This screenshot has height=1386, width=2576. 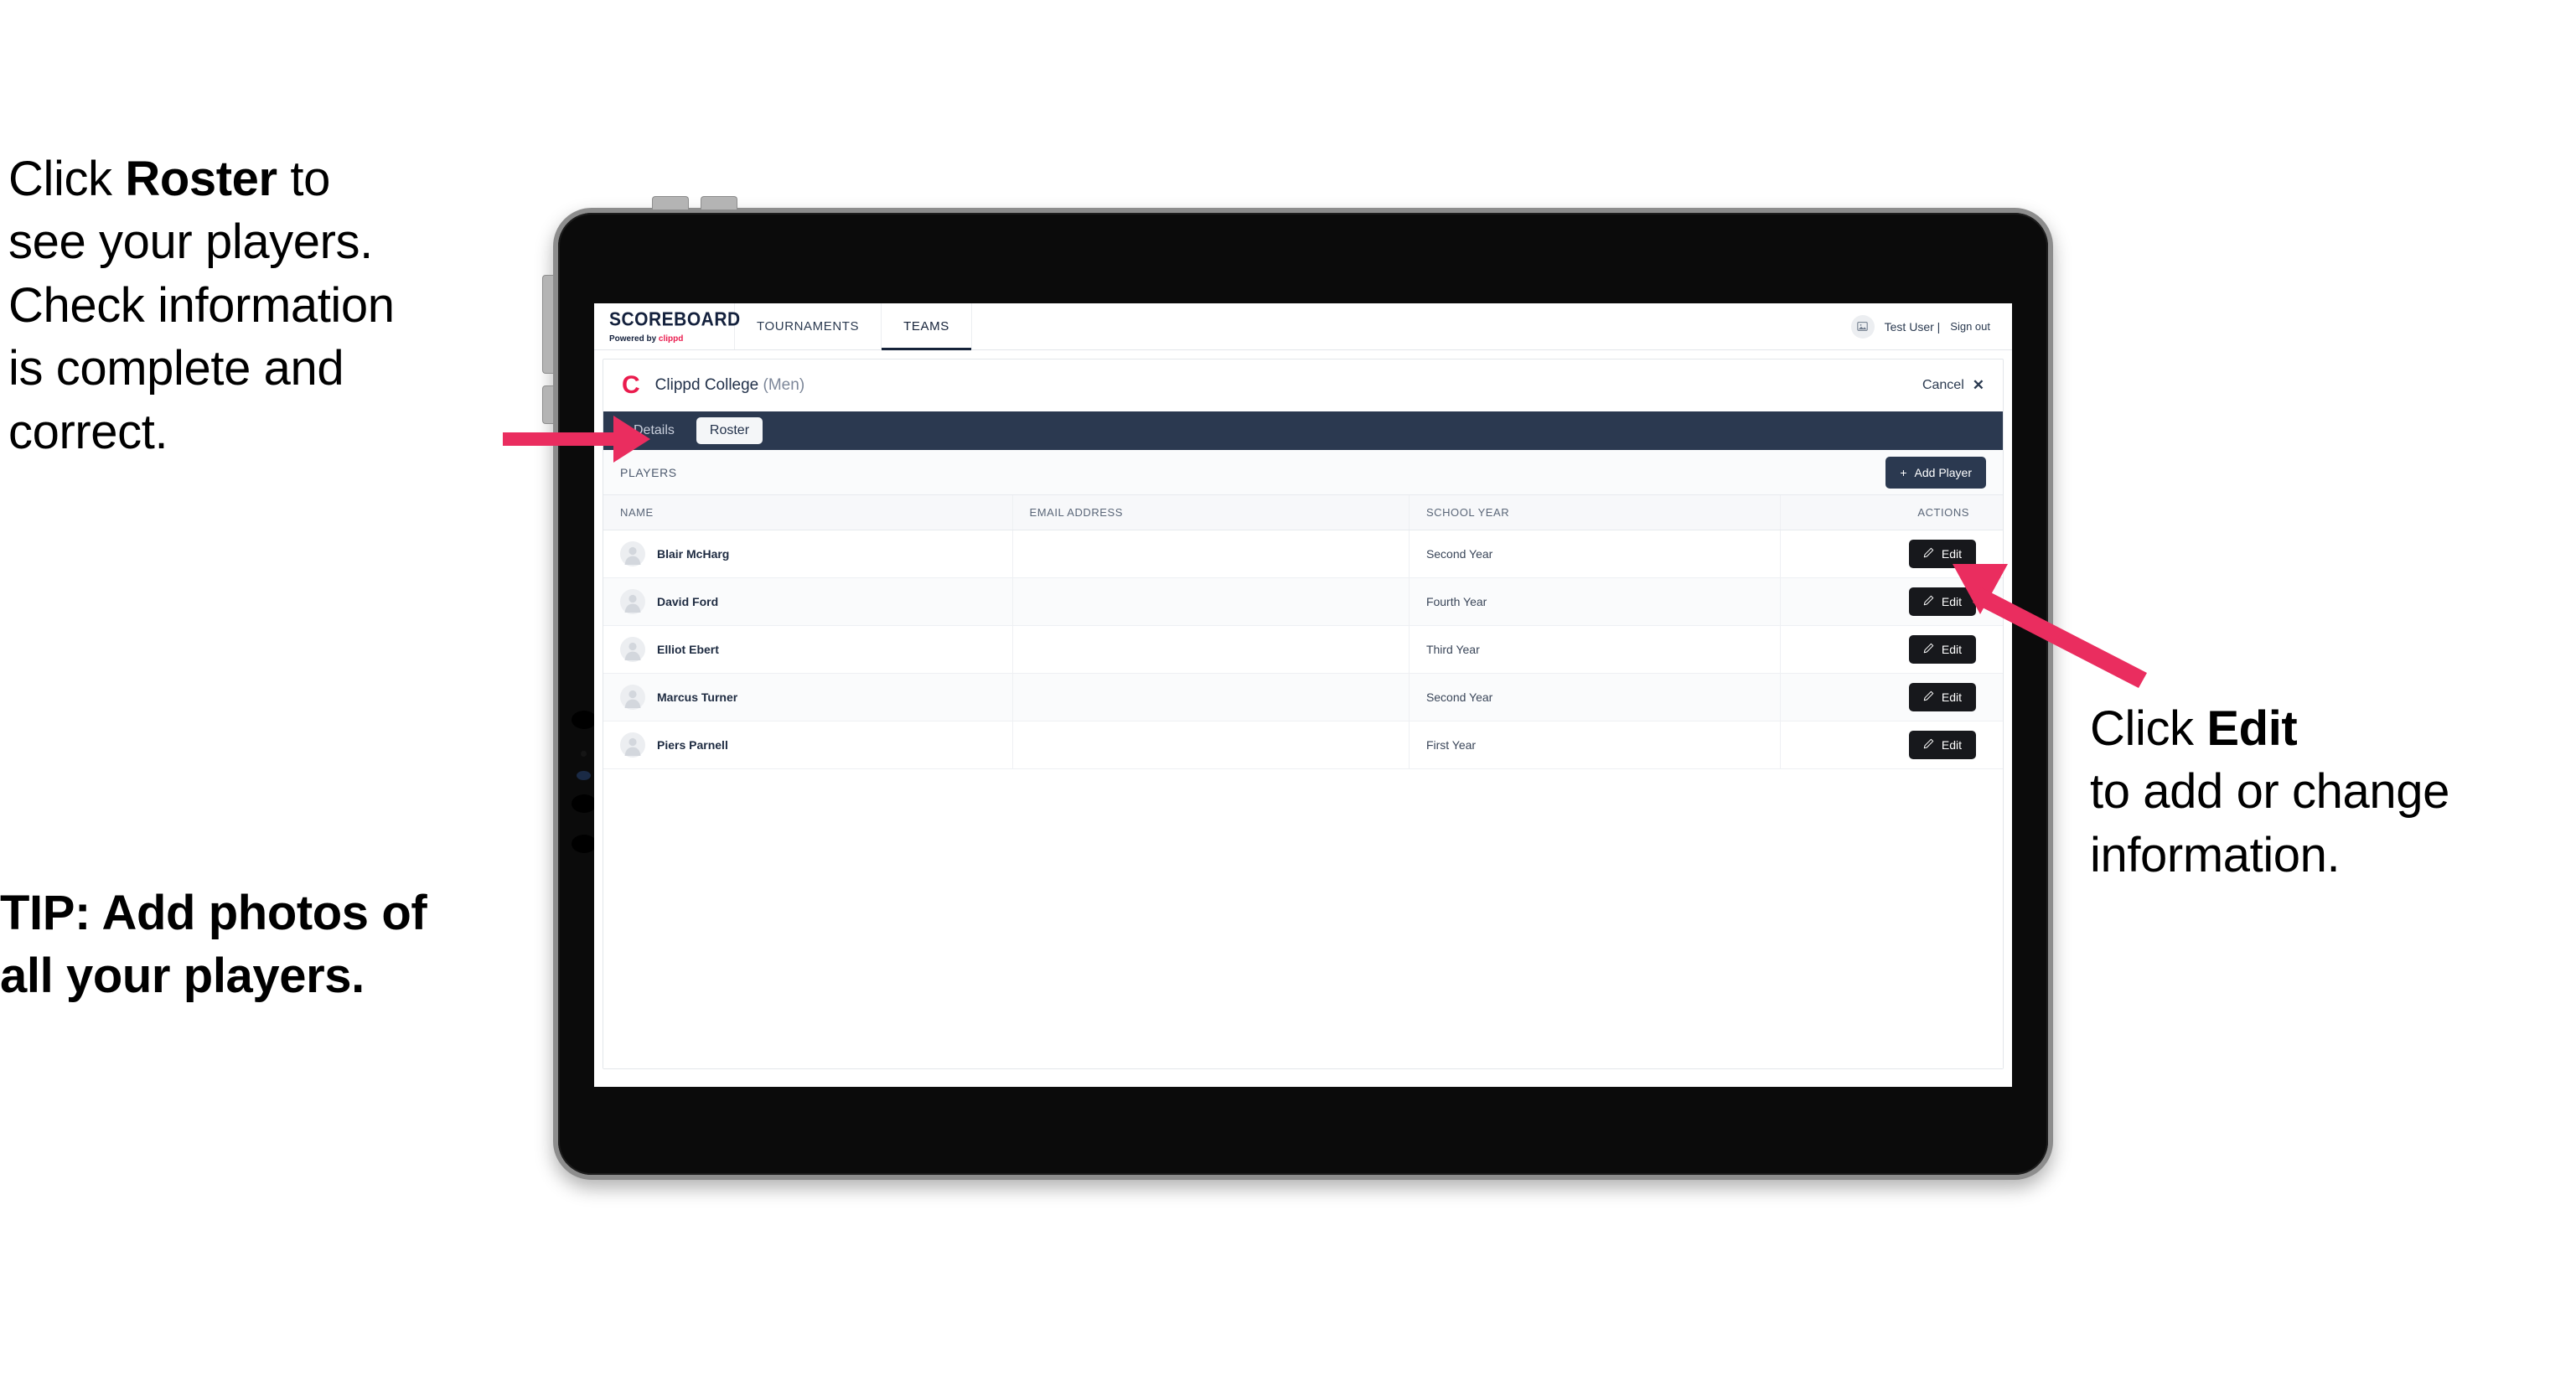 I want to click on annotation-tip-line-2: all your players., so click(x=182, y=976).